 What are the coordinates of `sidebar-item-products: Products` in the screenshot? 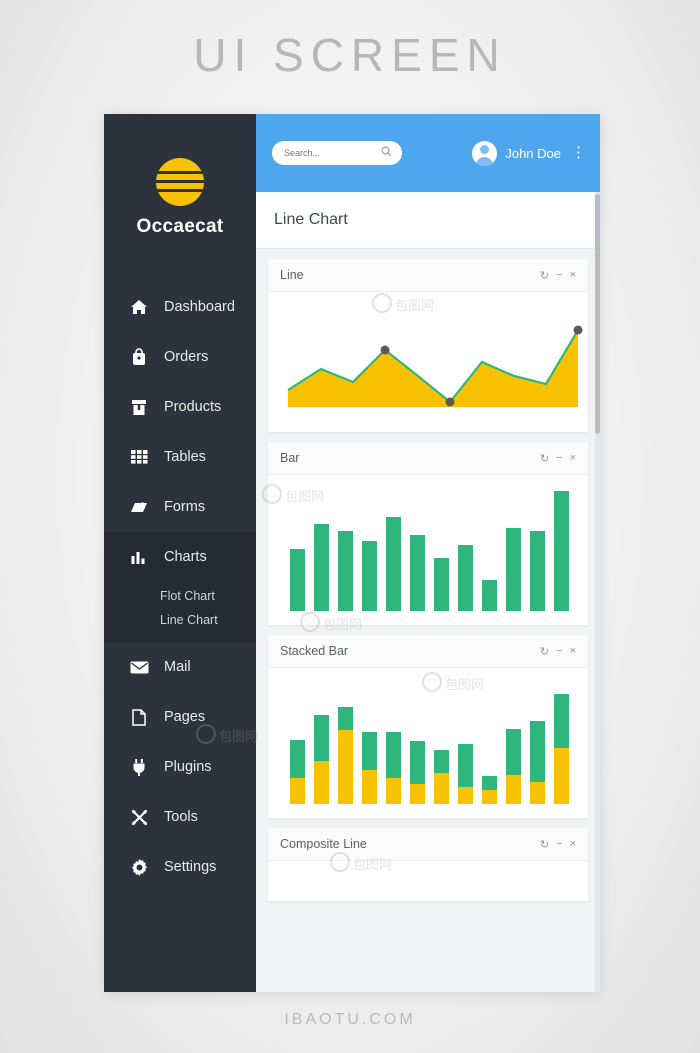 It's located at (180, 407).